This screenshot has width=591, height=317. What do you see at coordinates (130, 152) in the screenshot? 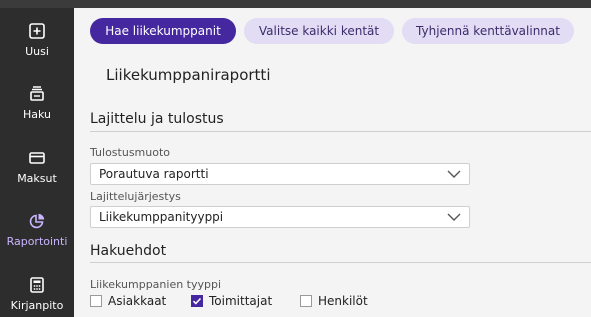
I see `output-format-label: Tulostusmuoto` at bounding box center [130, 152].